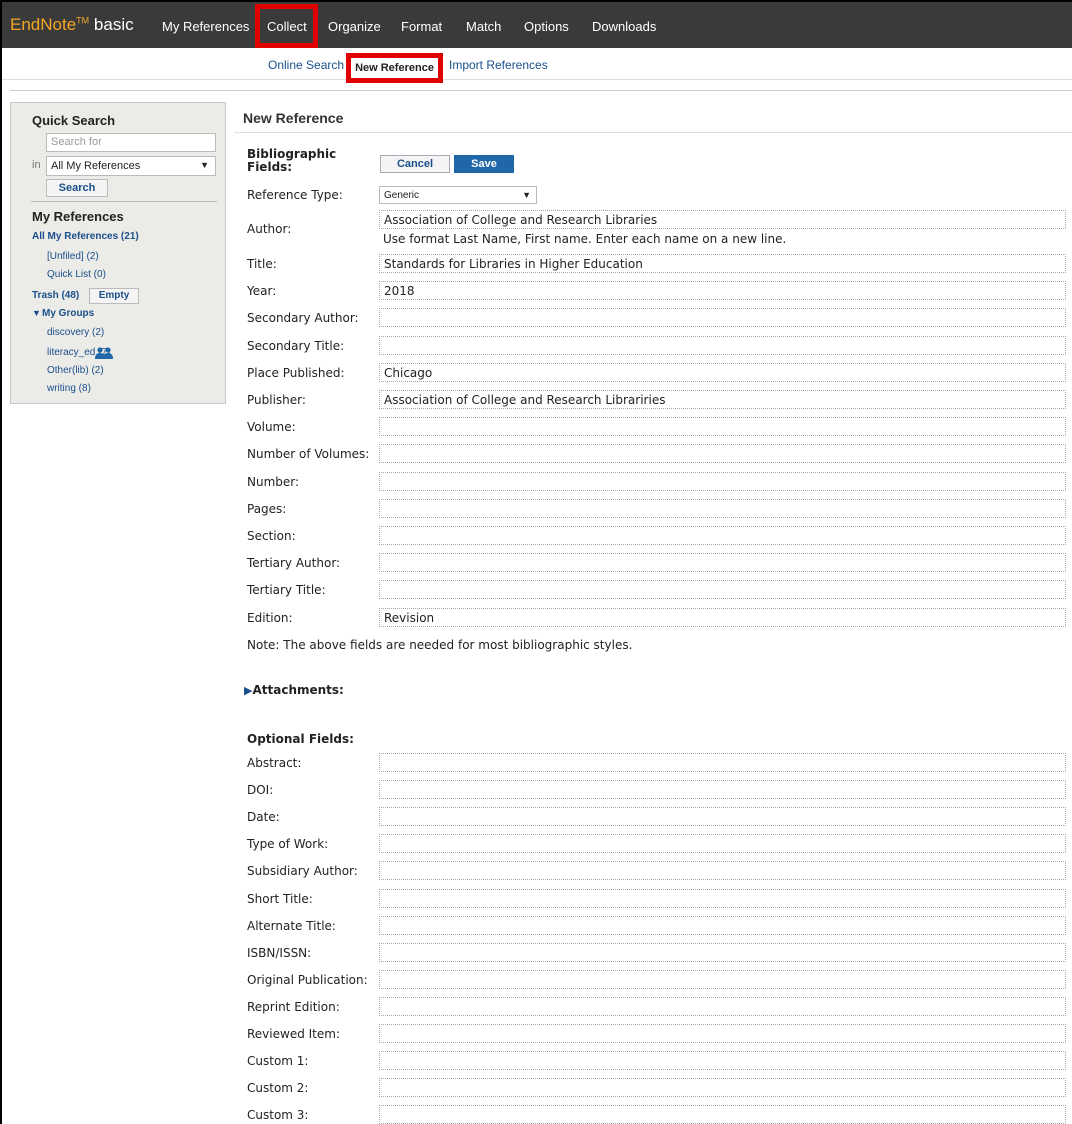 Image resolution: width=1072 pixels, height=1124 pixels. What do you see at coordinates (262, 291) in the screenshot?
I see `field-label: Year:` at bounding box center [262, 291].